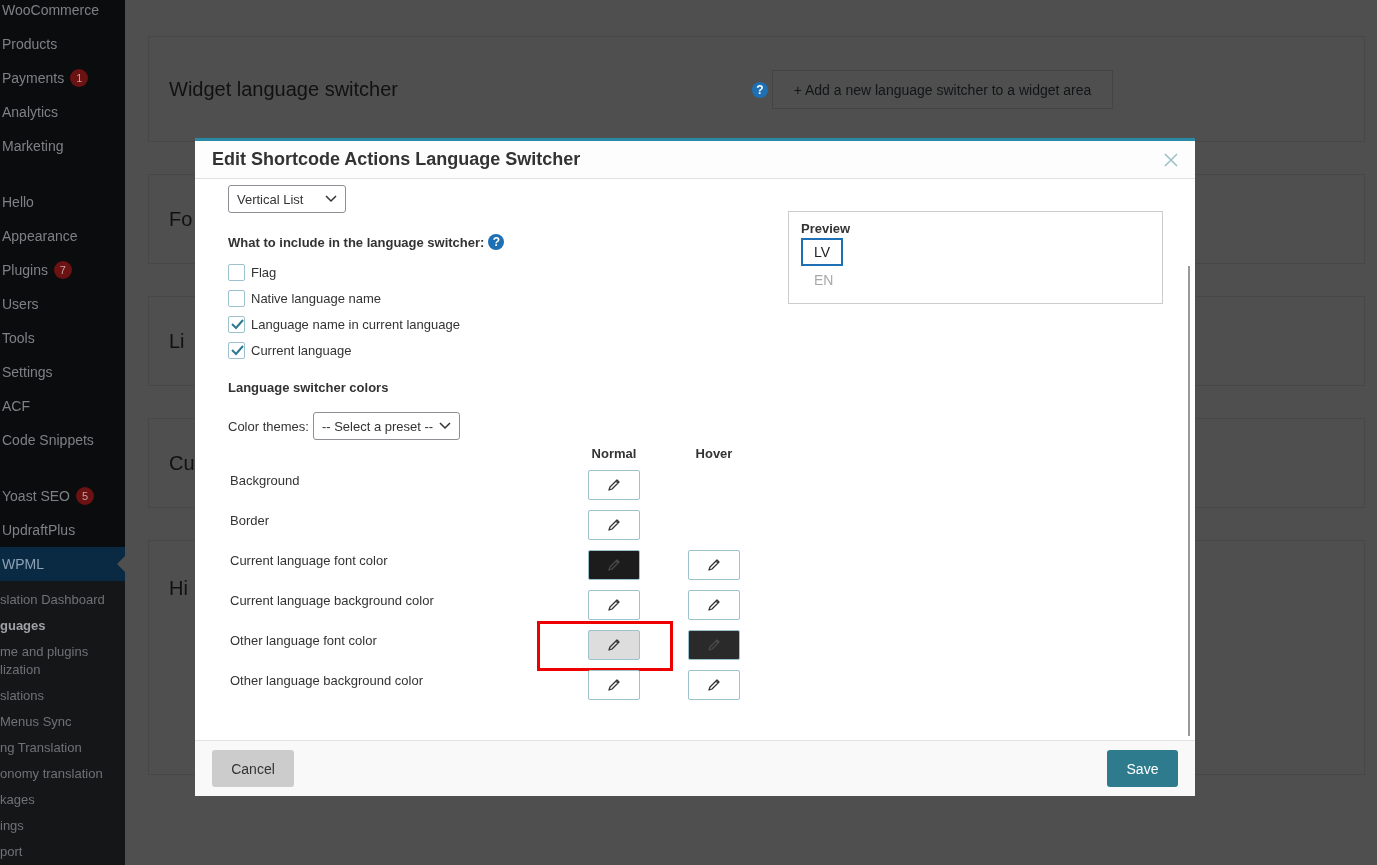 Image resolution: width=1377 pixels, height=865 pixels. Describe the element at coordinates (55, 852) in the screenshot. I see `submenu-item: port` at that location.